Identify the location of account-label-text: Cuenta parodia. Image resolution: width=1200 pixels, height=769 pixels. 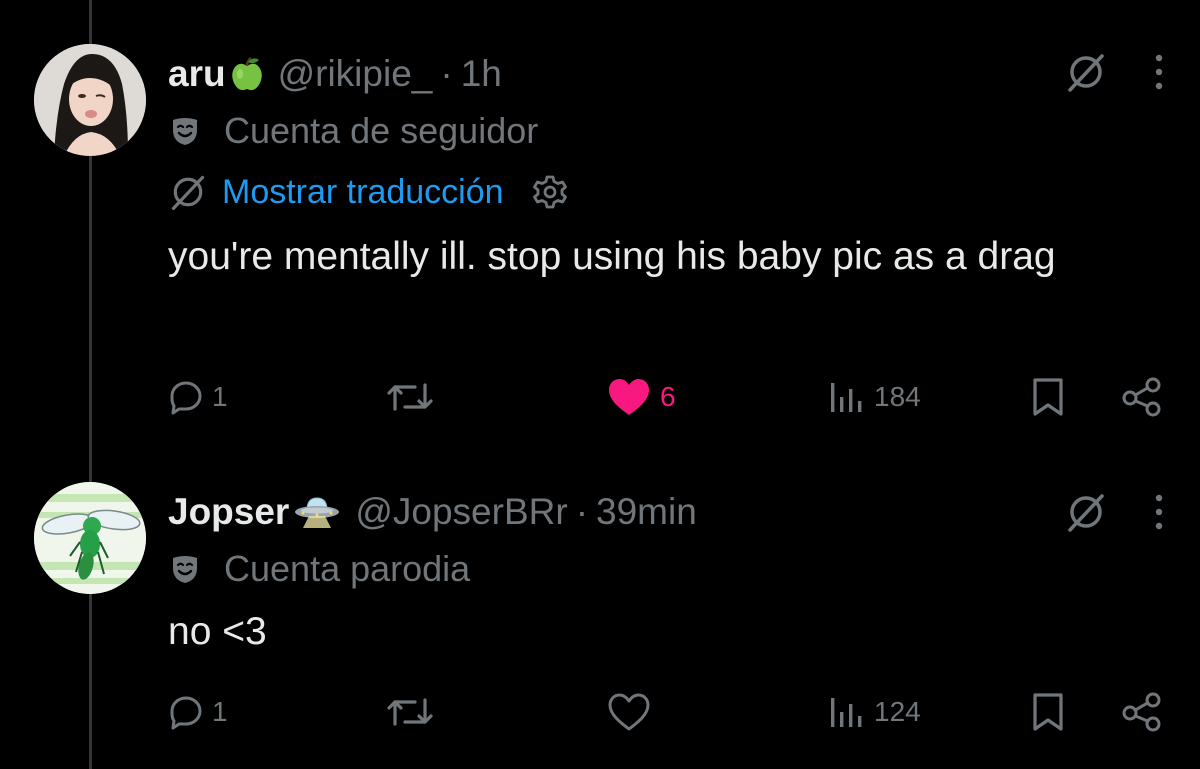
(347, 568).